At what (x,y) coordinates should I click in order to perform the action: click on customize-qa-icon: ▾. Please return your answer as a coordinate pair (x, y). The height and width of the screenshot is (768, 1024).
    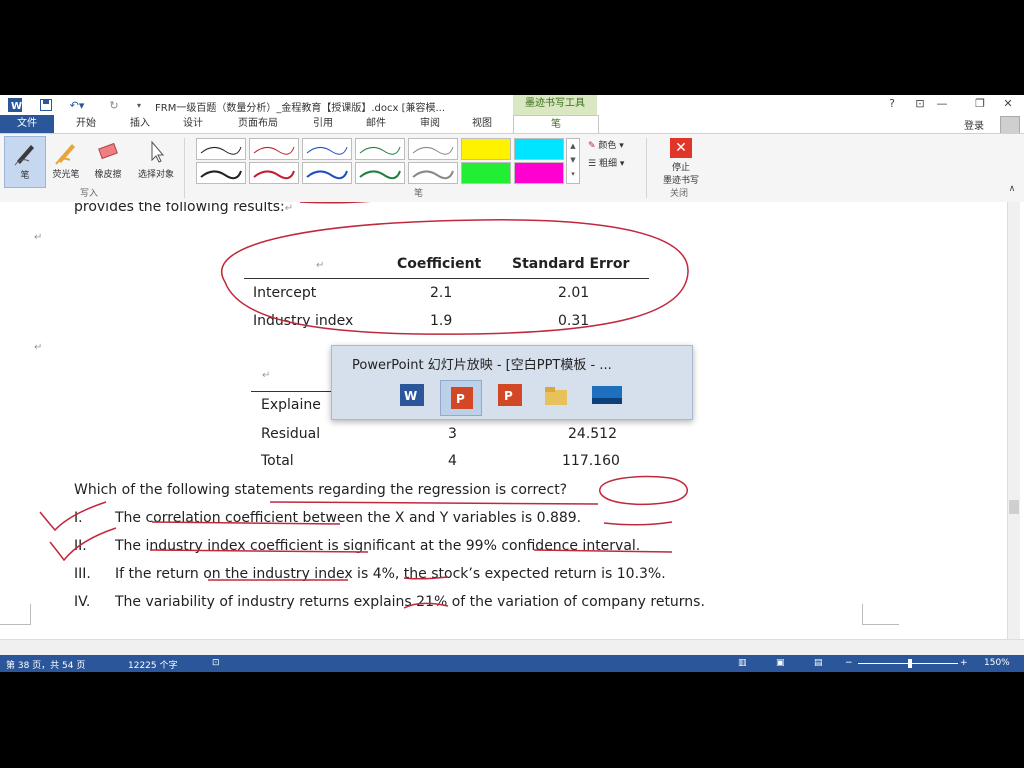
    Looking at the image, I should click on (139, 105).